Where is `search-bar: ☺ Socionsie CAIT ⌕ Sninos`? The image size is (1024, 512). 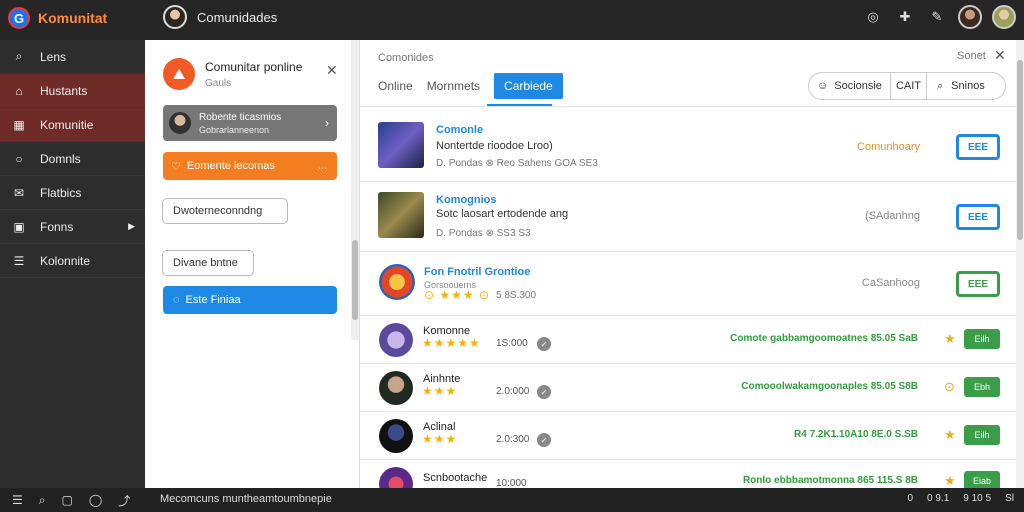
search-bar: ☺ Socionsie CAIT ⌕ Sninos is located at coordinates (907, 86).